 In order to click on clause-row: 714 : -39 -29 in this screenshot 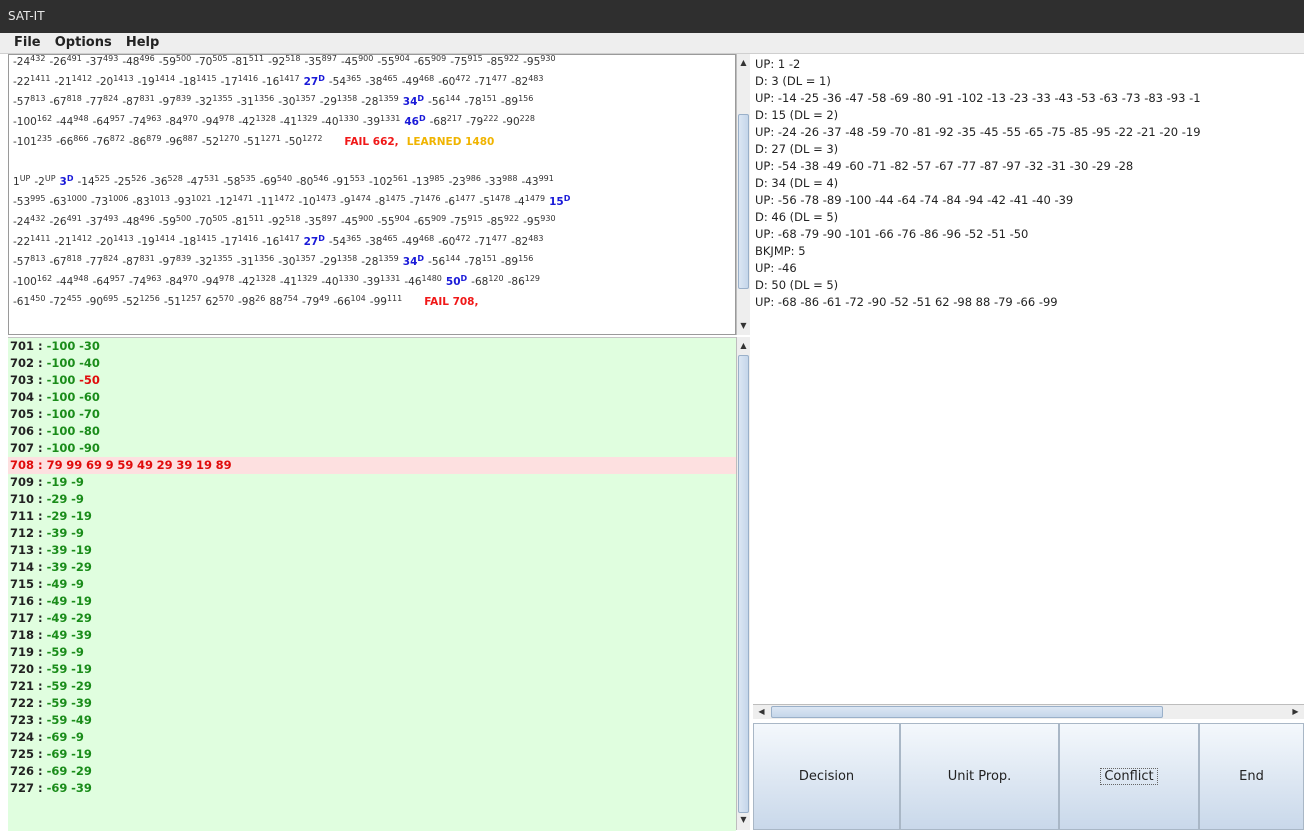, I will do `click(372, 567)`.